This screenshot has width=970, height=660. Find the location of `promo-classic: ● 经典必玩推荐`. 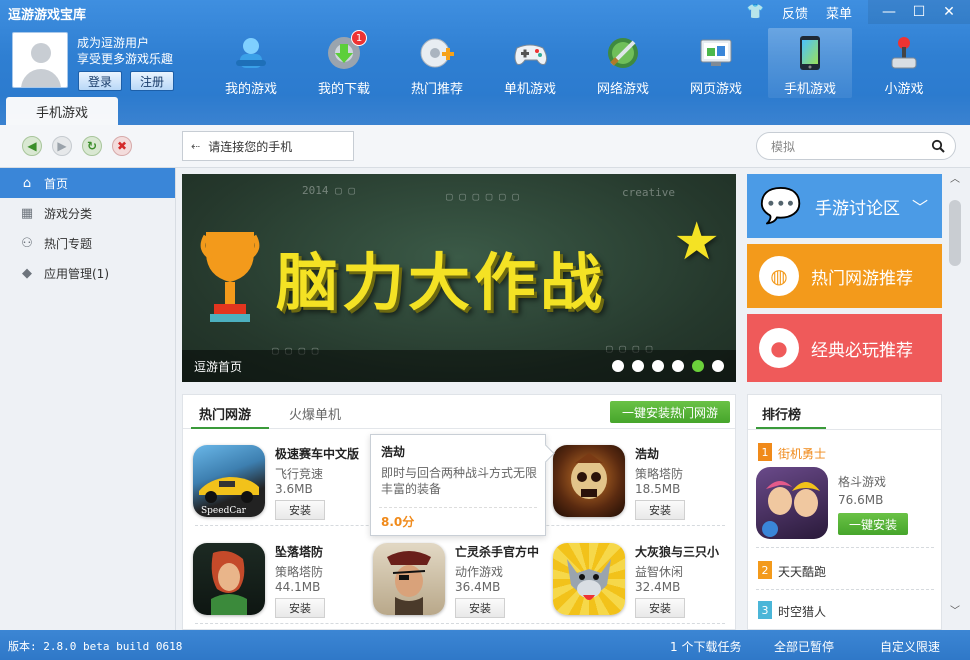

promo-classic: ● 经典必玩推荐 is located at coordinates (844, 348).